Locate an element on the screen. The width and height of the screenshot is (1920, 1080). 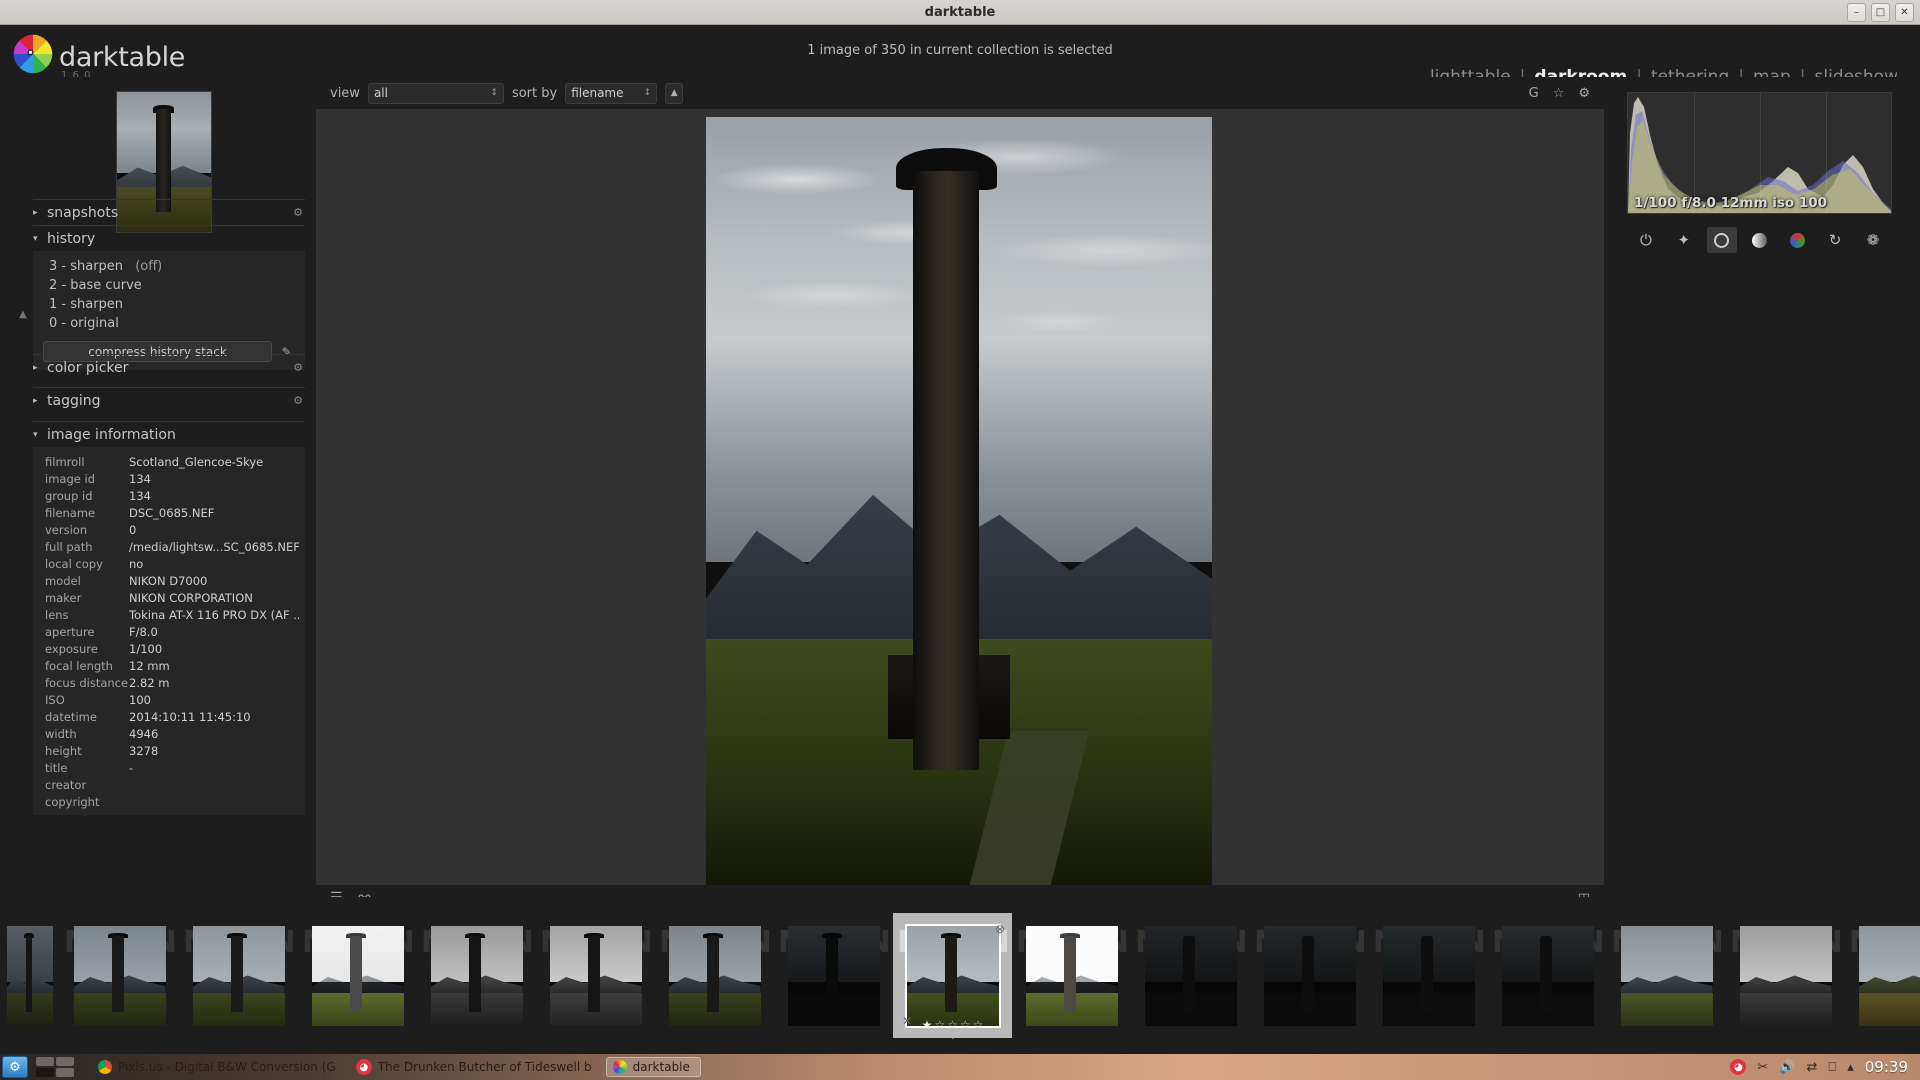
history-item: 2 - base curve is located at coordinates (169, 285).